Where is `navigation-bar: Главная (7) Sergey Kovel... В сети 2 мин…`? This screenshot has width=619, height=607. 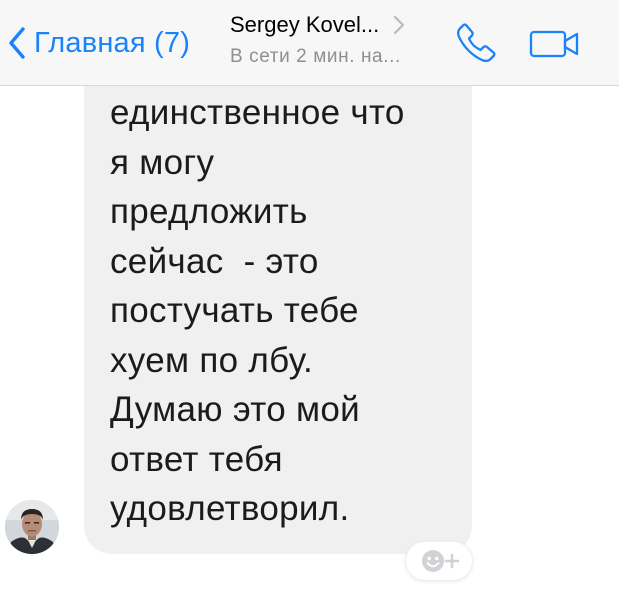 navigation-bar: Главная (7) Sergey Kovel... В сети 2 мин… is located at coordinates (309, 43).